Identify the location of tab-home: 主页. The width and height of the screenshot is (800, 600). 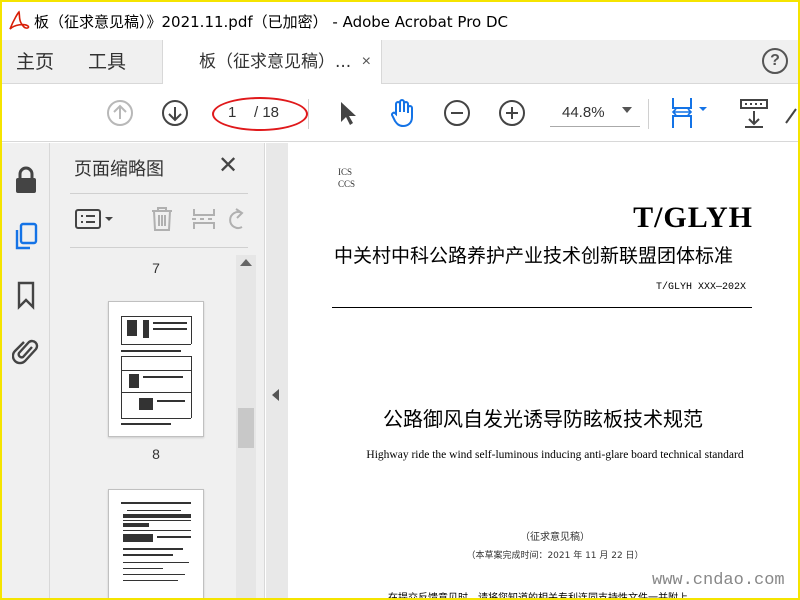
(35, 62).